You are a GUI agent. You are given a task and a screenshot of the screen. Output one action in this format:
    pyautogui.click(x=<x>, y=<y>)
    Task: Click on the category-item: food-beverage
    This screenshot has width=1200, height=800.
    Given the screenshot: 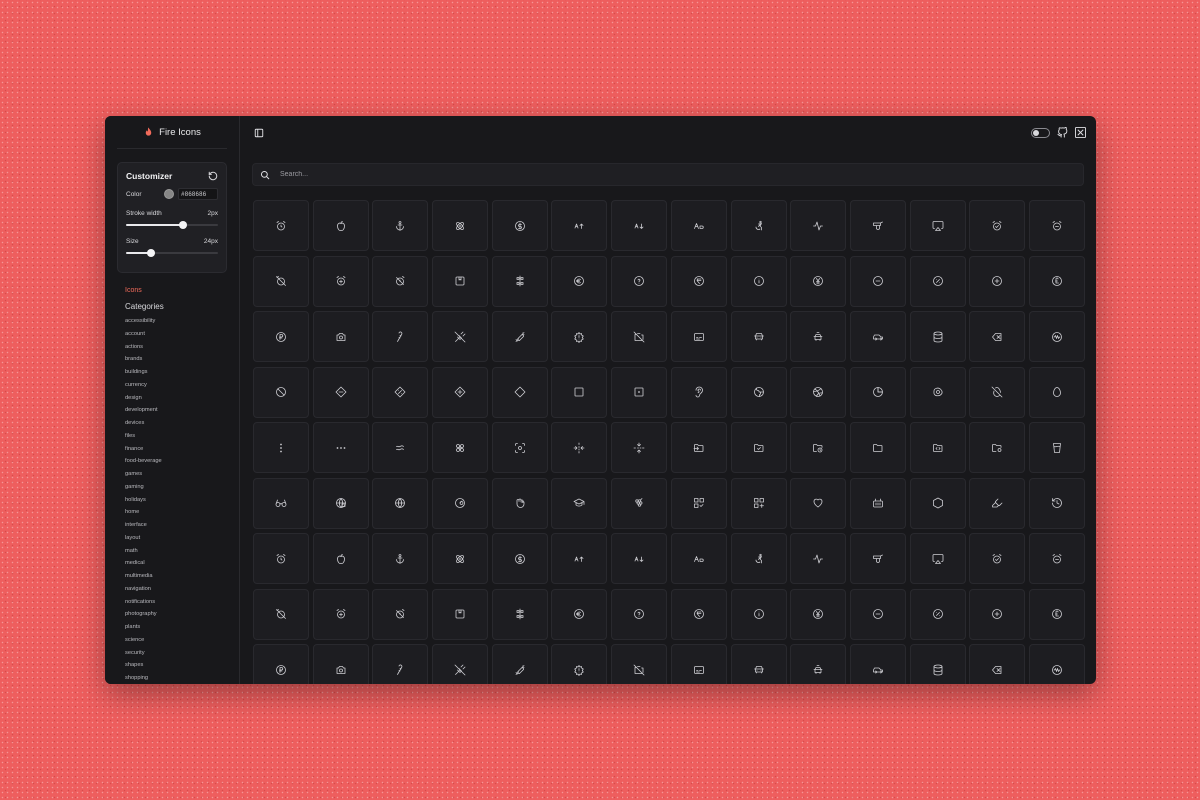 What is the action you would take?
    pyautogui.click(x=182, y=461)
    